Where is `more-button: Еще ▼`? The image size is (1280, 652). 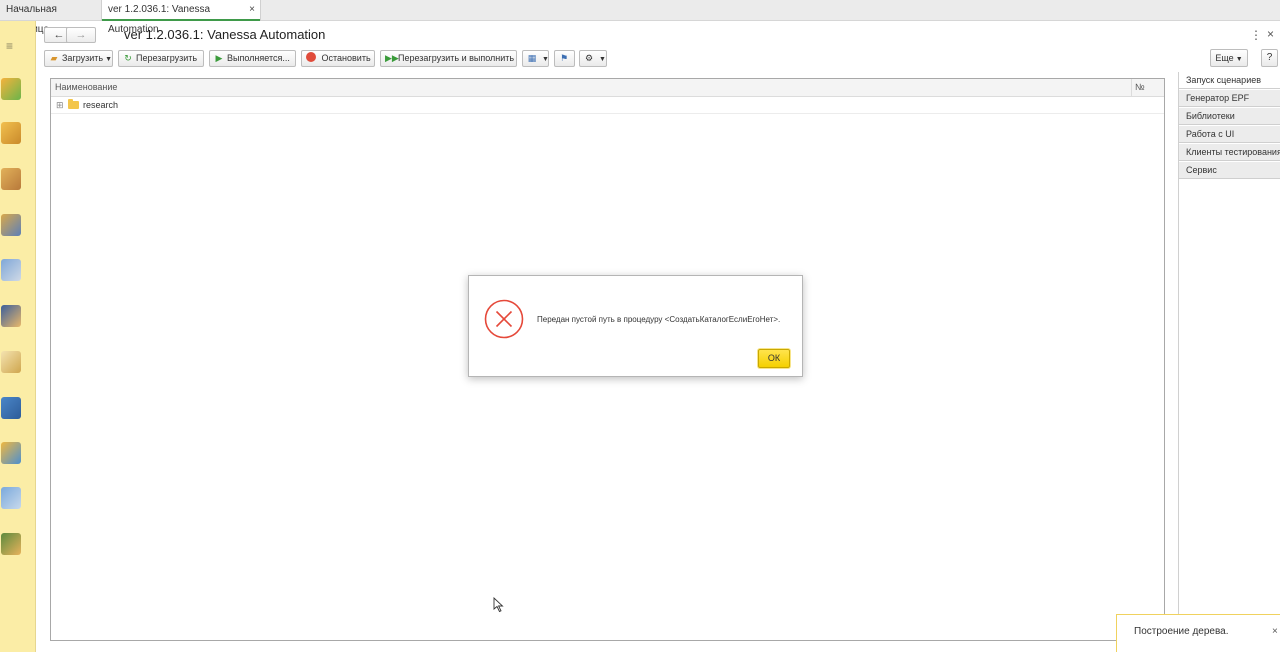 more-button: Еще ▼ is located at coordinates (1229, 58).